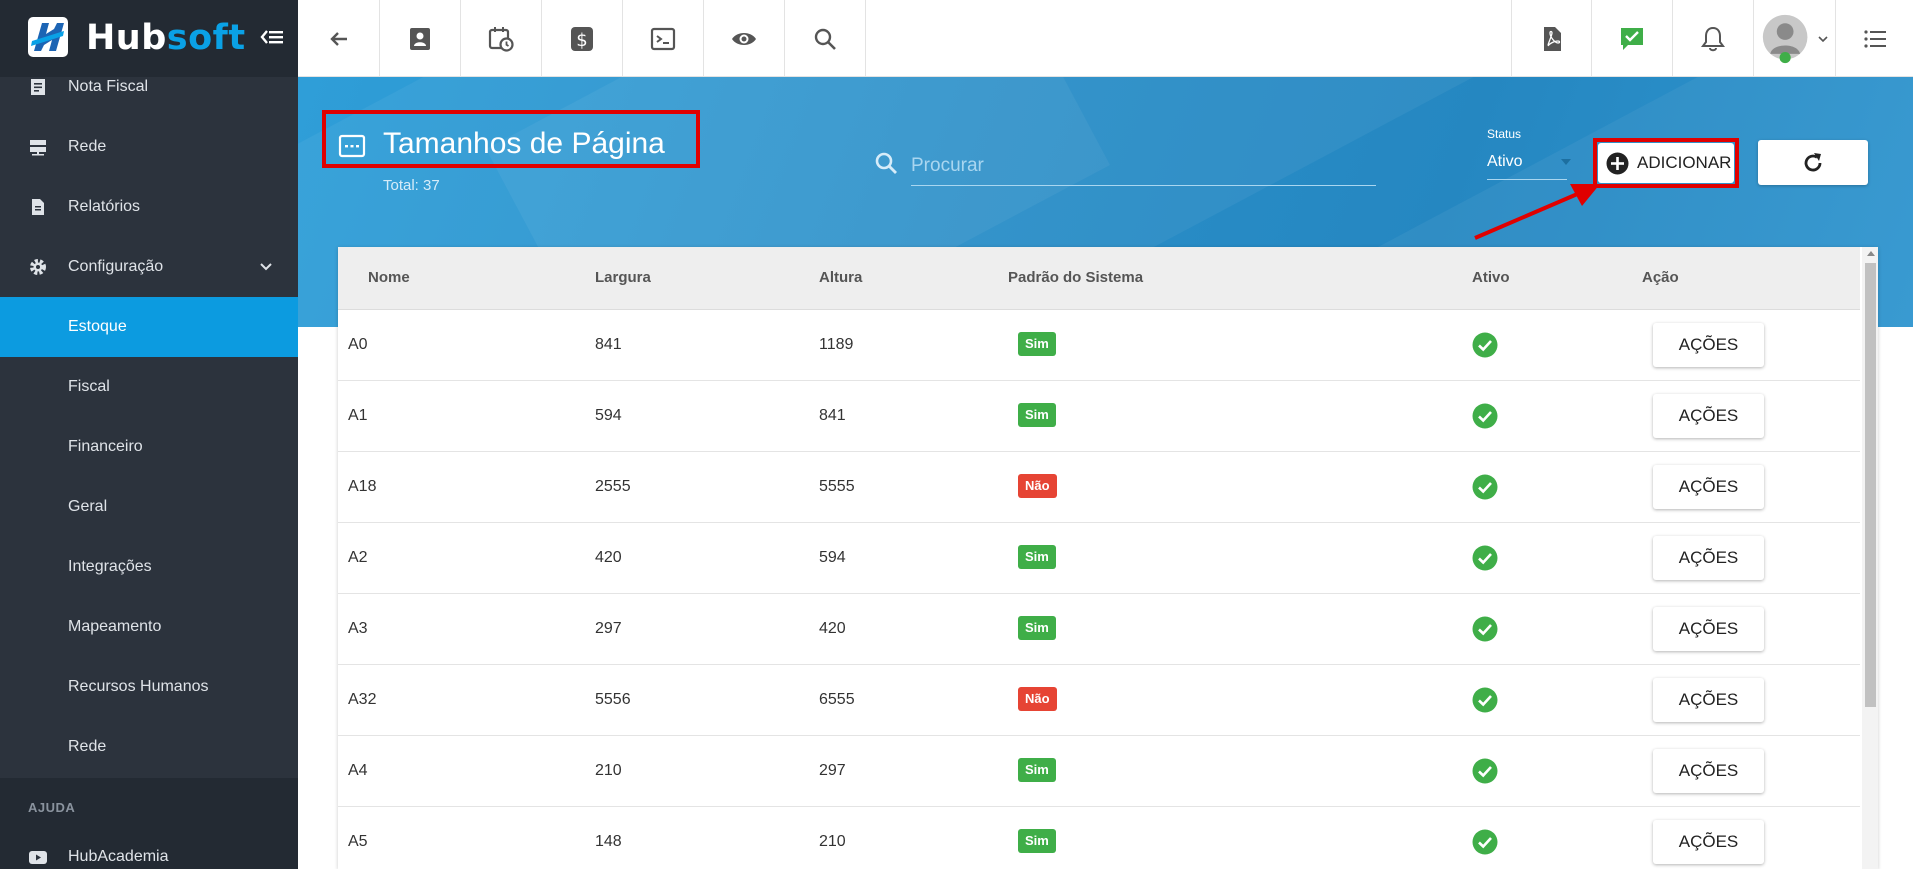  I want to click on cell-largura: 297, so click(608, 628).